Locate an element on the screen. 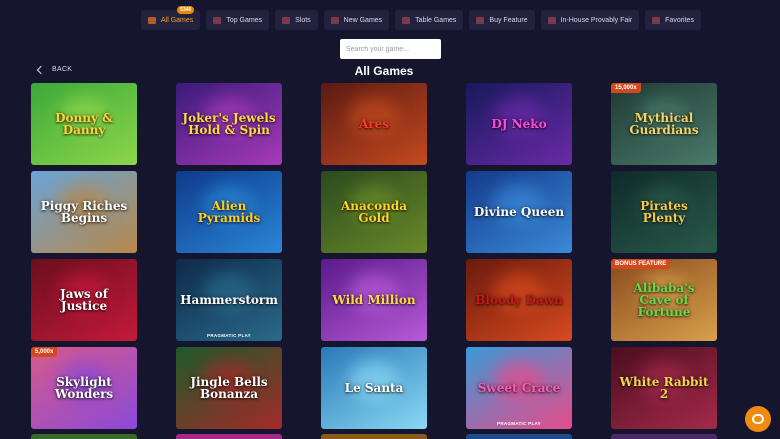 This screenshot has width=780, height=439. game-tile: Divine Queen is located at coordinates (519, 212).